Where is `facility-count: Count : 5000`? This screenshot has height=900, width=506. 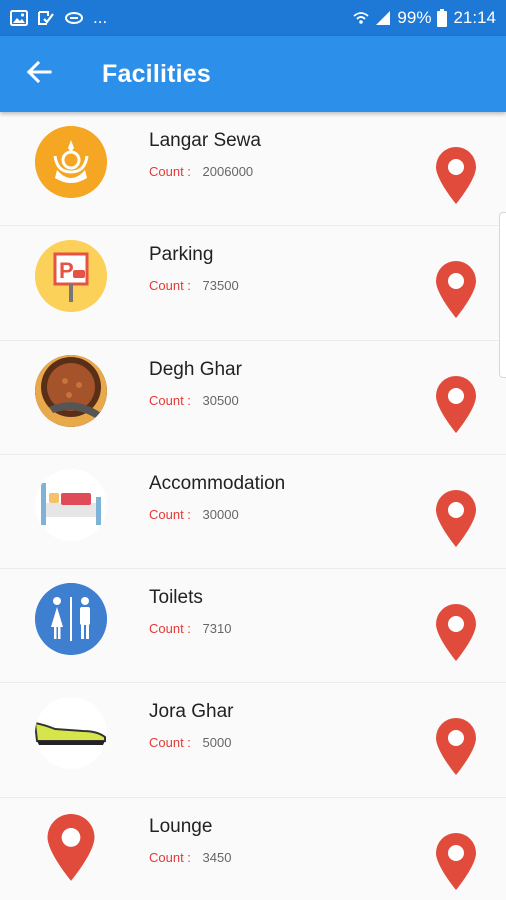 facility-count: Count : 5000 is located at coordinates (190, 742).